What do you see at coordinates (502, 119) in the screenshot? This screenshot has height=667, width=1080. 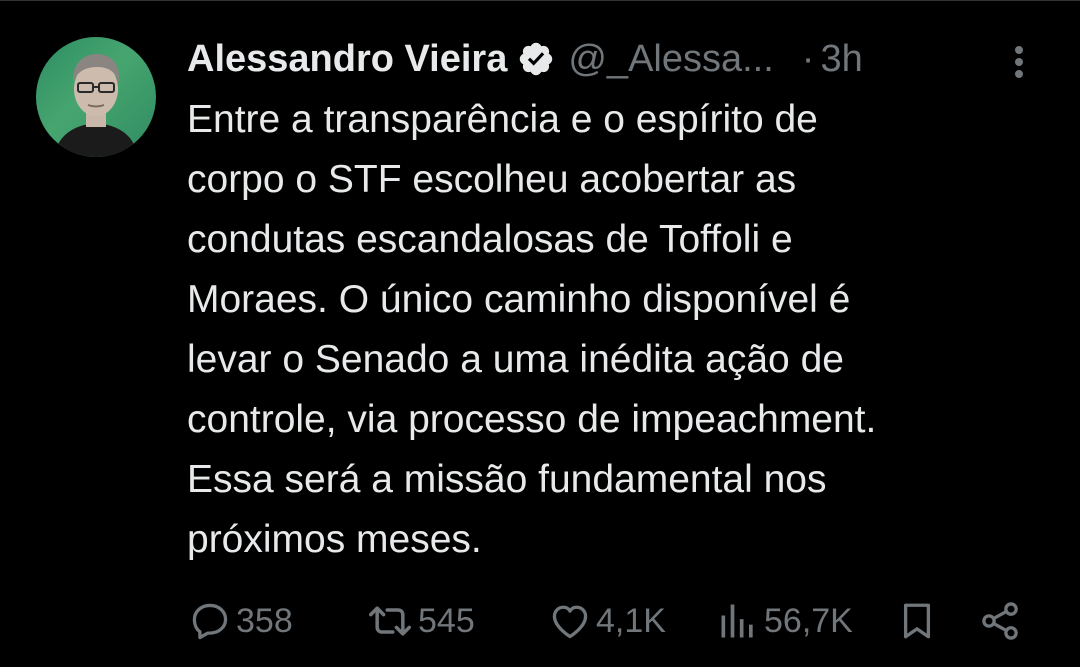 I see `post-text-line: Entre a transparência e o espírito de` at bounding box center [502, 119].